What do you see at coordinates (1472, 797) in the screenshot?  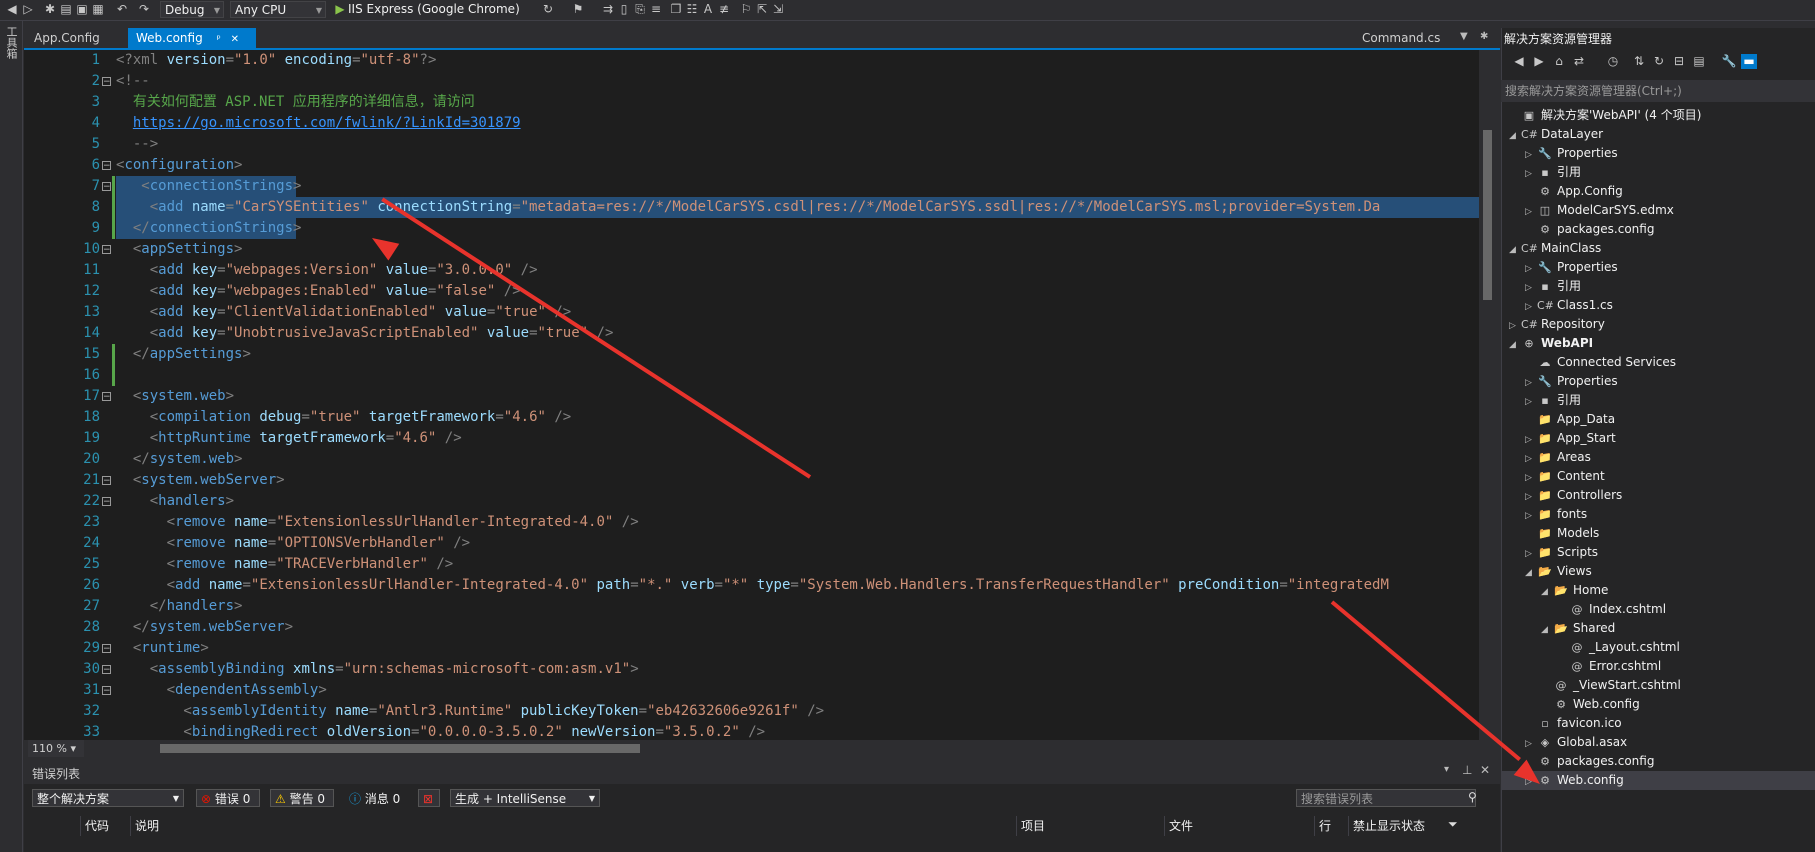 I see `search-icon: ⚲` at bounding box center [1472, 797].